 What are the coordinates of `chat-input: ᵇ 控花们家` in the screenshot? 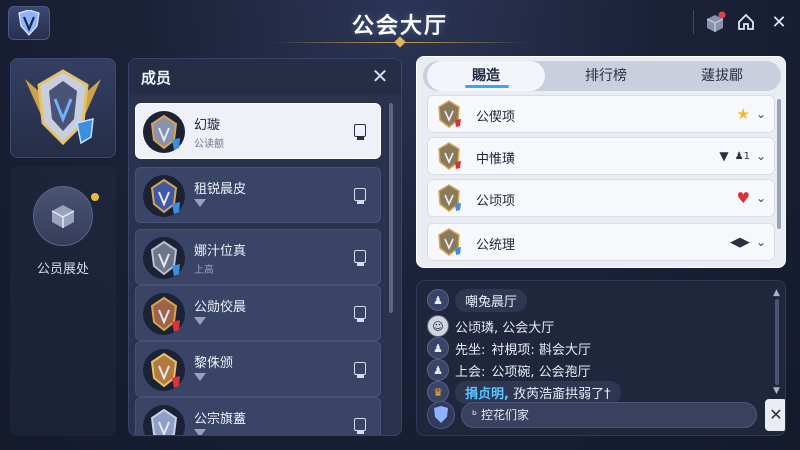 It's located at (609, 415).